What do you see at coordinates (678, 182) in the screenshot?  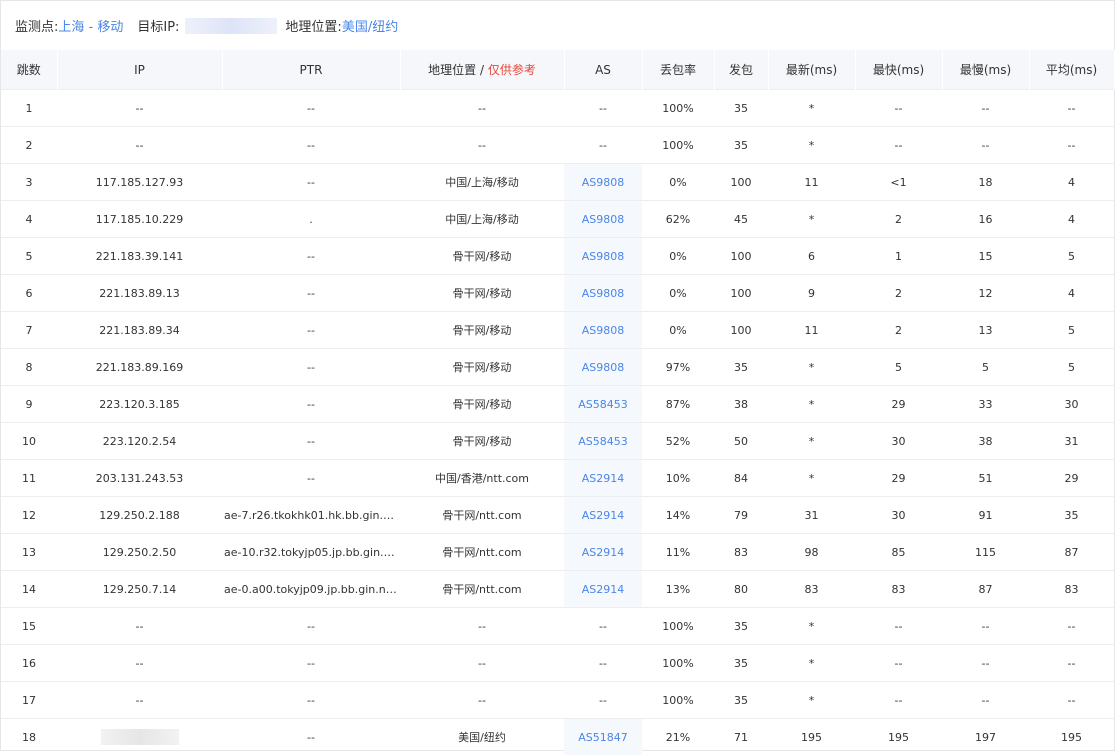 I see `cell-loss: 0%` at bounding box center [678, 182].